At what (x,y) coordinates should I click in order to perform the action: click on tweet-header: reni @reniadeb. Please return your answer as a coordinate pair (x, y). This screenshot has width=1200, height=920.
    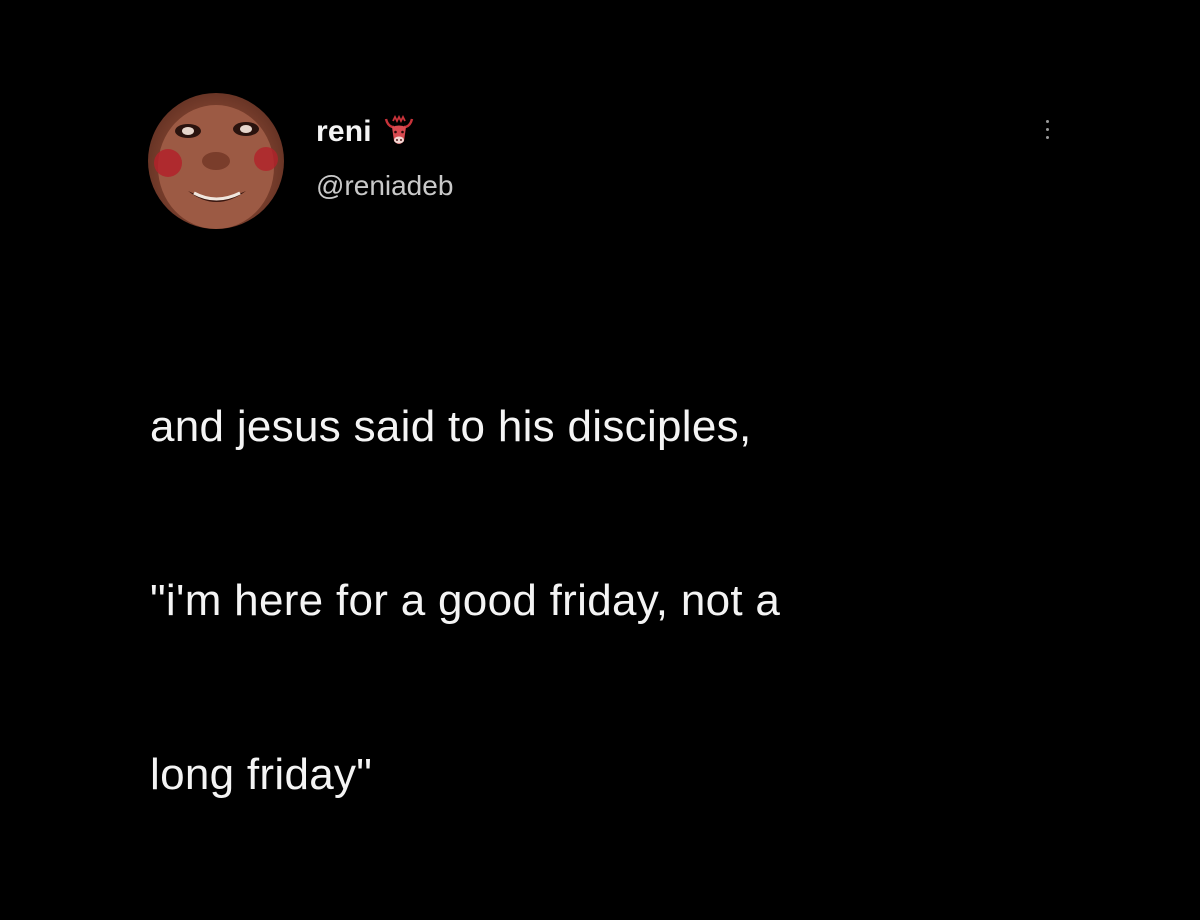
    Looking at the image, I should click on (384, 157).